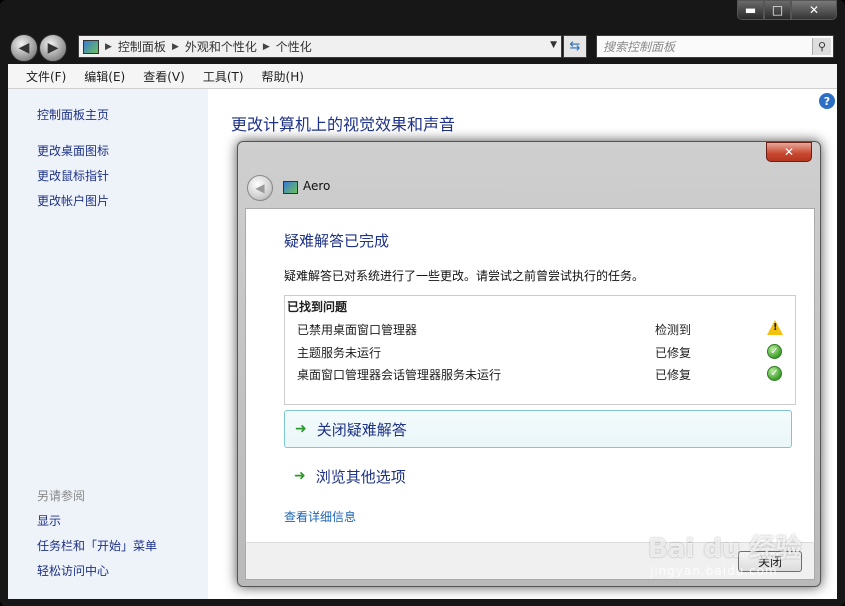 This screenshot has width=845, height=606. What do you see at coordinates (104, 76) in the screenshot?
I see `menu-edit: 编辑(E)` at bounding box center [104, 76].